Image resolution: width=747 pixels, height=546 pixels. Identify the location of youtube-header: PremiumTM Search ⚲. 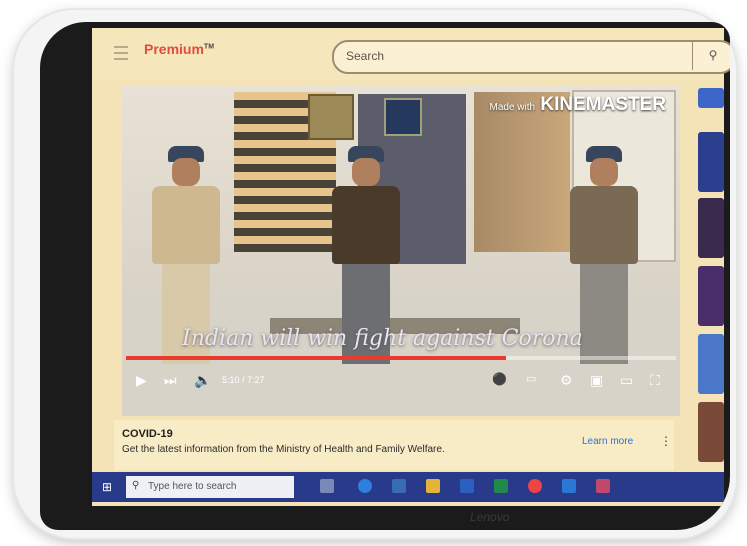
(411, 54).